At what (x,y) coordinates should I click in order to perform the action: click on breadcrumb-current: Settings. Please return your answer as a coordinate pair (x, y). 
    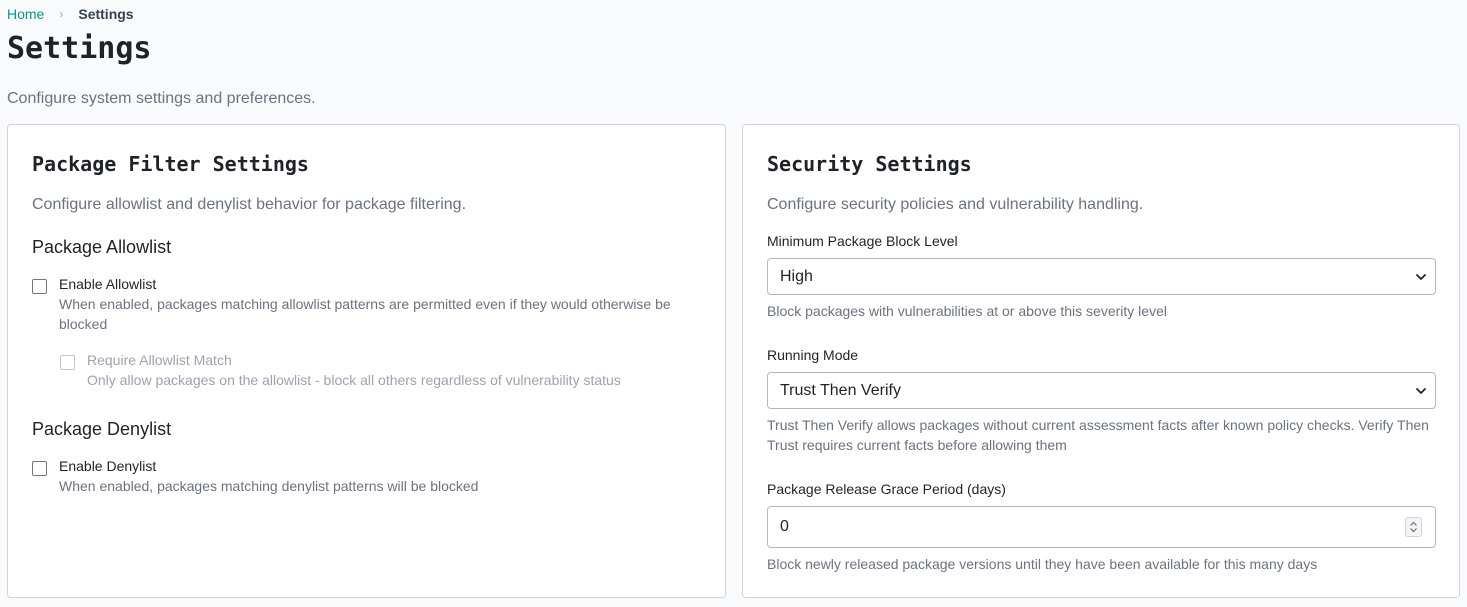
    Looking at the image, I should click on (106, 14).